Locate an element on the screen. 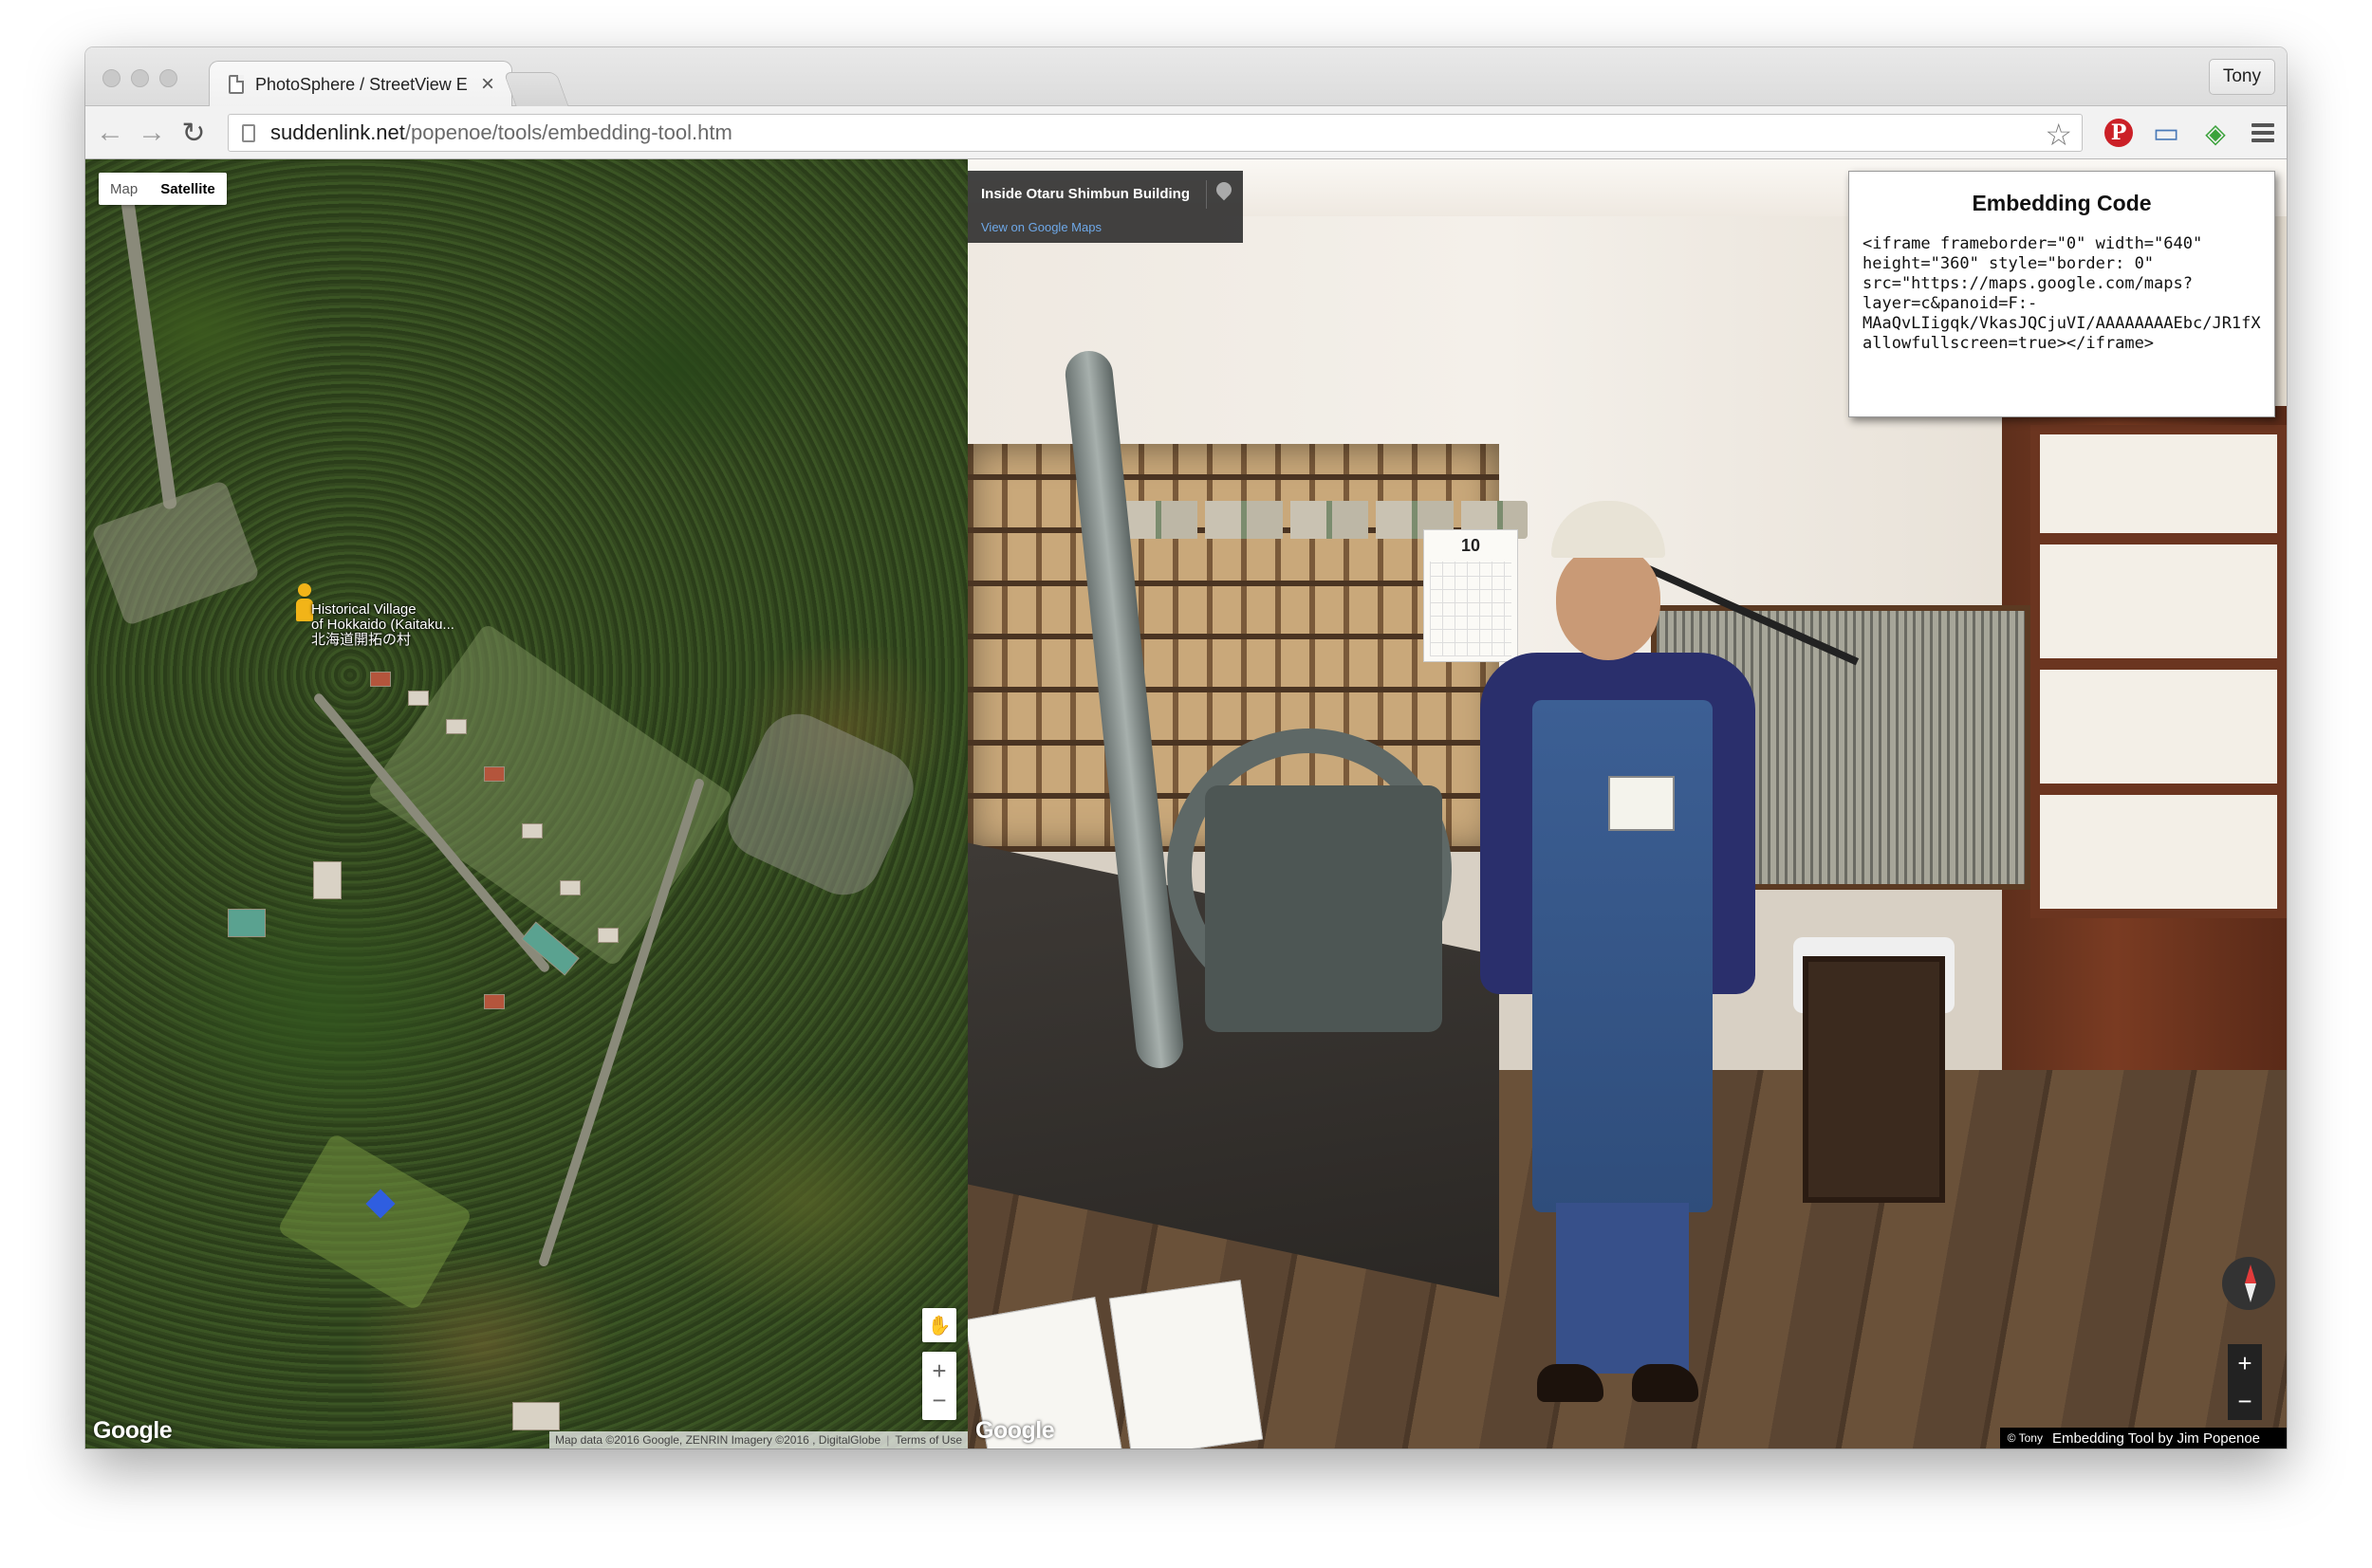 The height and width of the screenshot is (1568, 2372). close-window-icon is located at coordinates (111, 78).